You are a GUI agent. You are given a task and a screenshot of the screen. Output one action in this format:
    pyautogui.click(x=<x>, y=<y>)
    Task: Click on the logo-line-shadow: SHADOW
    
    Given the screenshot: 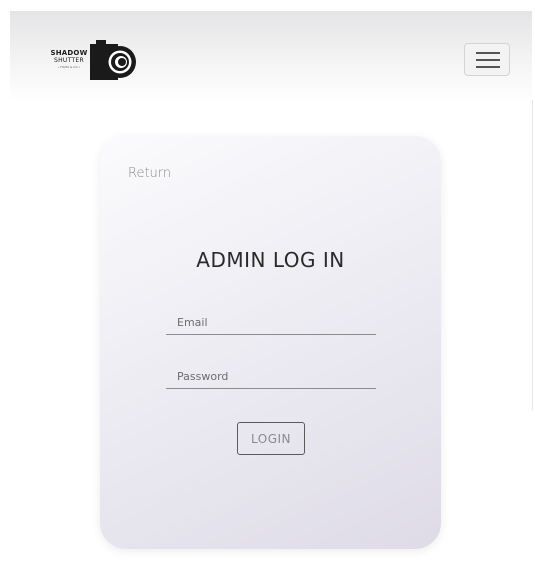 What is the action you would take?
    pyautogui.click(x=69, y=53)
    